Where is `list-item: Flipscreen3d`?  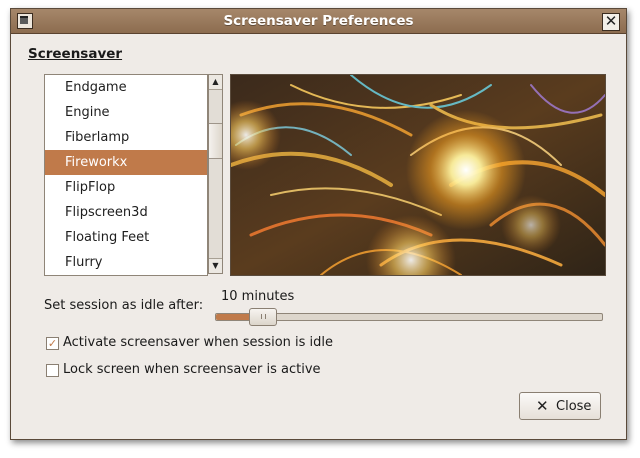
list-item: Flipscreen3d is located at coordinates (126, 212).